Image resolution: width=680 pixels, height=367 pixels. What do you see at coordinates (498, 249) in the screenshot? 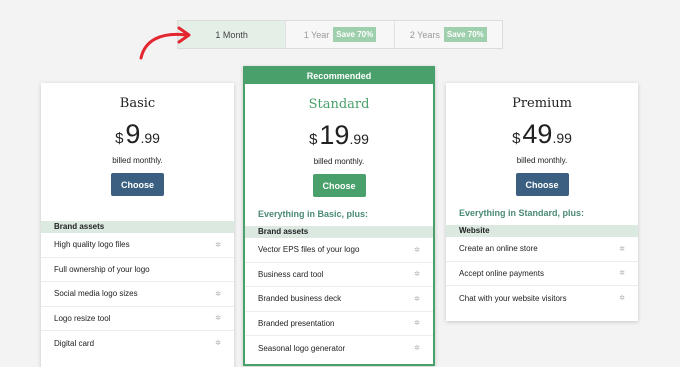
I see `feature-label: Create an online store` at bounding box center [498, 249].